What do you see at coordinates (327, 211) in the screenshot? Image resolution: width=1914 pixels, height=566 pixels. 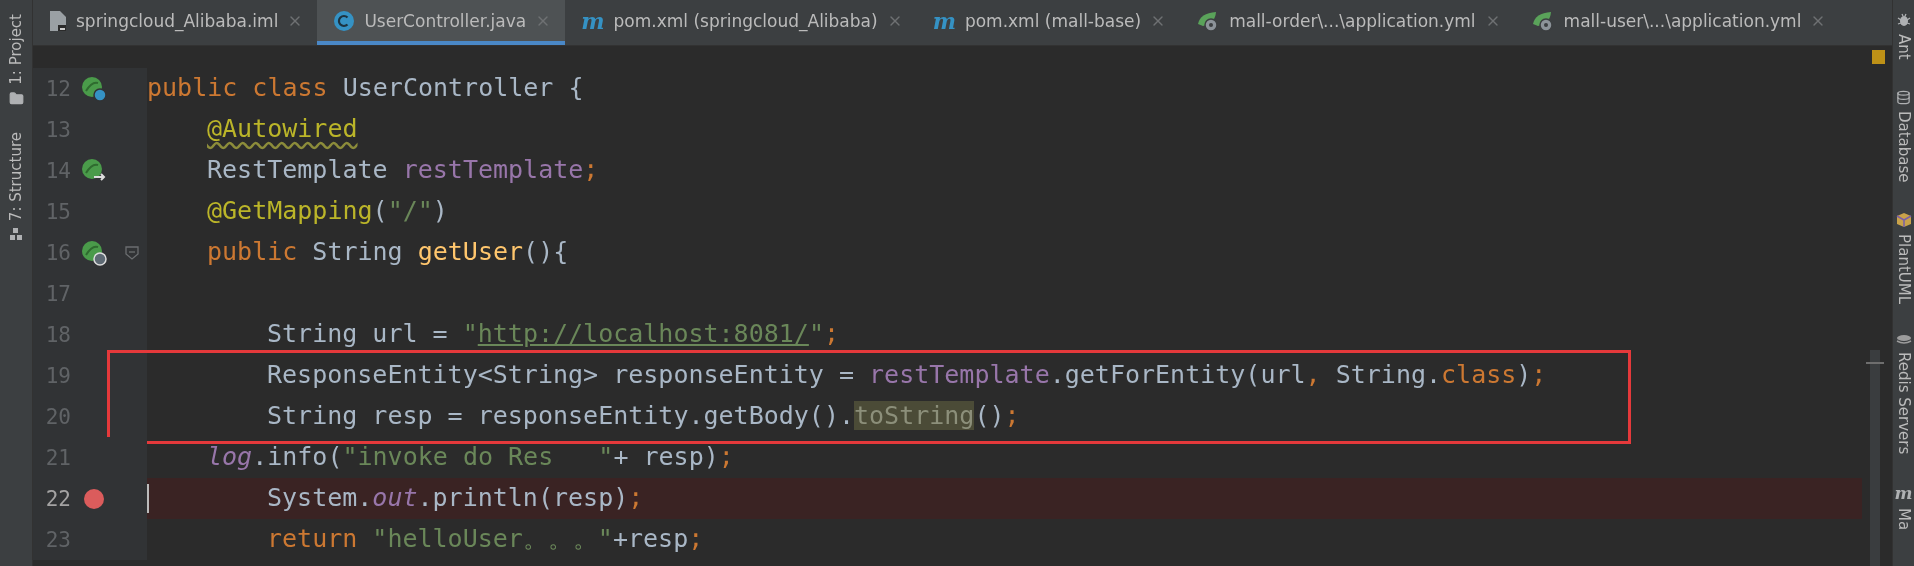 I see `code-line: @GetMapping("/")` at bounding box center [327, 211].